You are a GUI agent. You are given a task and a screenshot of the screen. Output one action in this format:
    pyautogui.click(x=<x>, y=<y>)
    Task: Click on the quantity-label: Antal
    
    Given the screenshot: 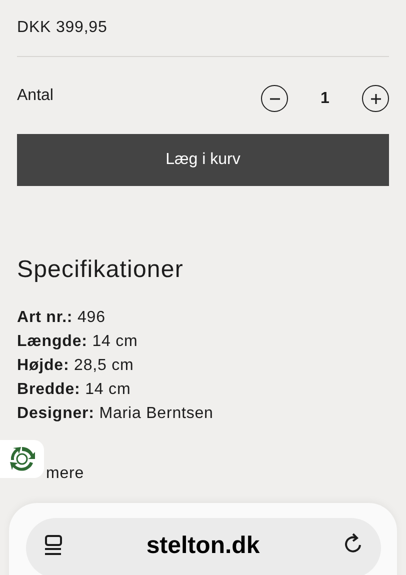 What is the action you would take?
    pyautogui.click(x=35, y=96)
    